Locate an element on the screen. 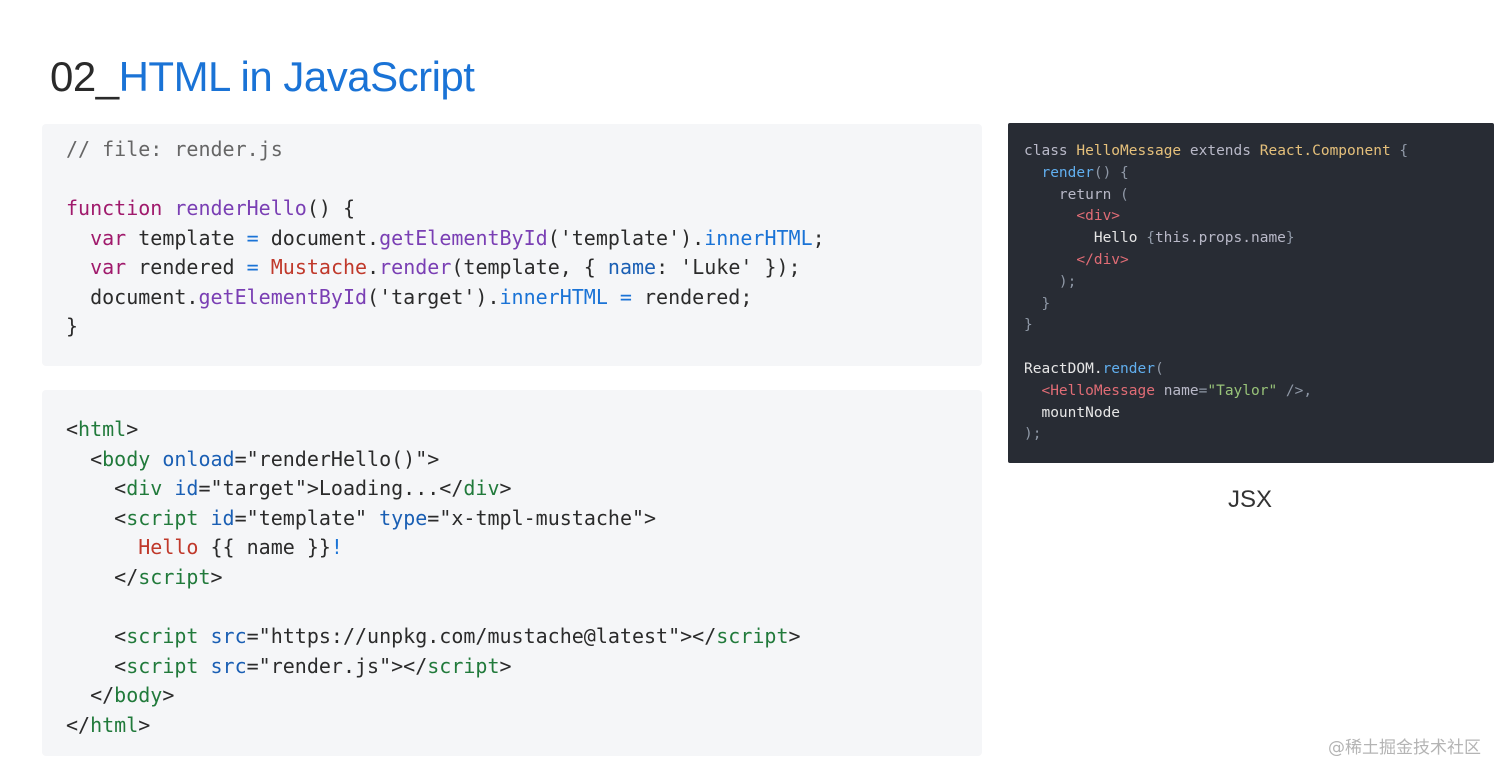 Image resolution: width=1512 pixels, height=777 pixels. slide-number: 02_ is located at coordinates (84, 76).